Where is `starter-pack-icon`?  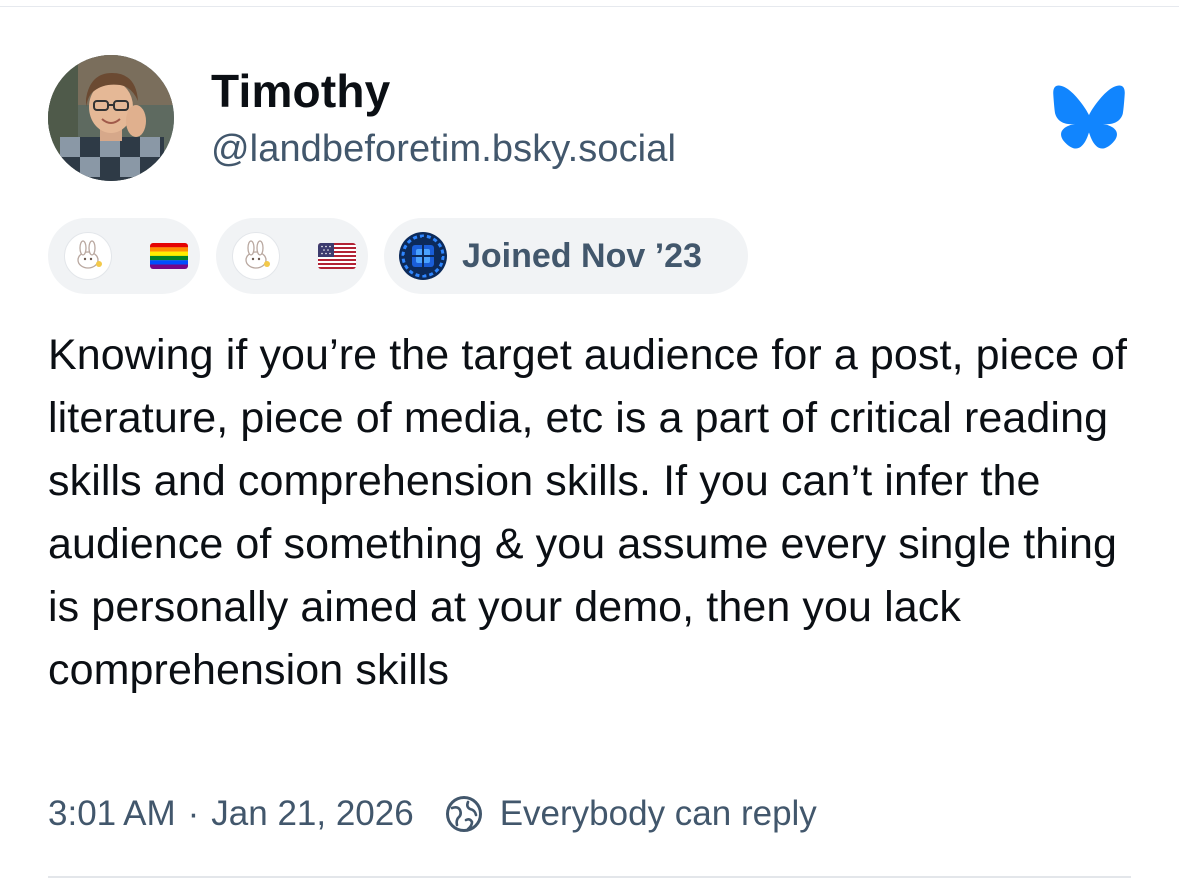 starter-pack-icon is located at coordinates (423, 256).